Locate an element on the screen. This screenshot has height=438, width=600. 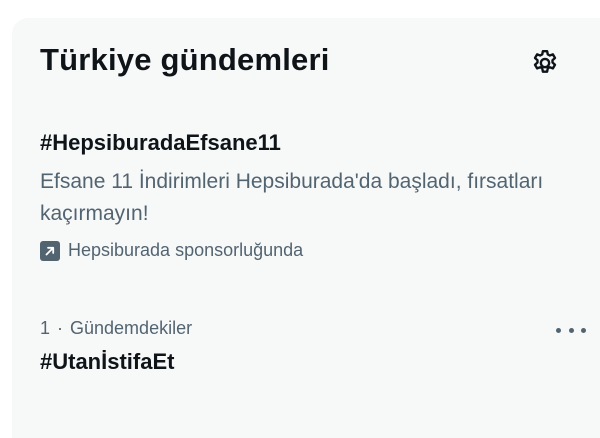
sponsor-line: Hepsiburada sponsorluğunda is located at coordinates (310, 250).